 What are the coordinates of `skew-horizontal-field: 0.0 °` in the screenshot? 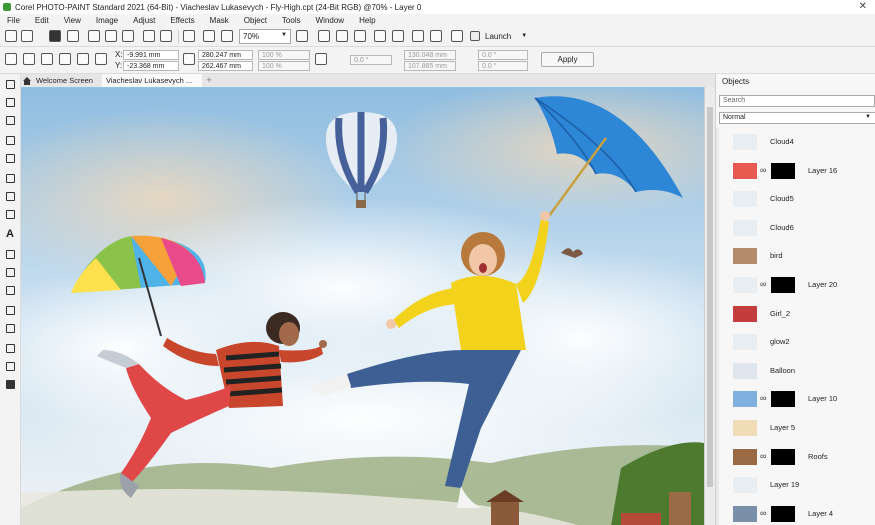 It's located at (503, 55).